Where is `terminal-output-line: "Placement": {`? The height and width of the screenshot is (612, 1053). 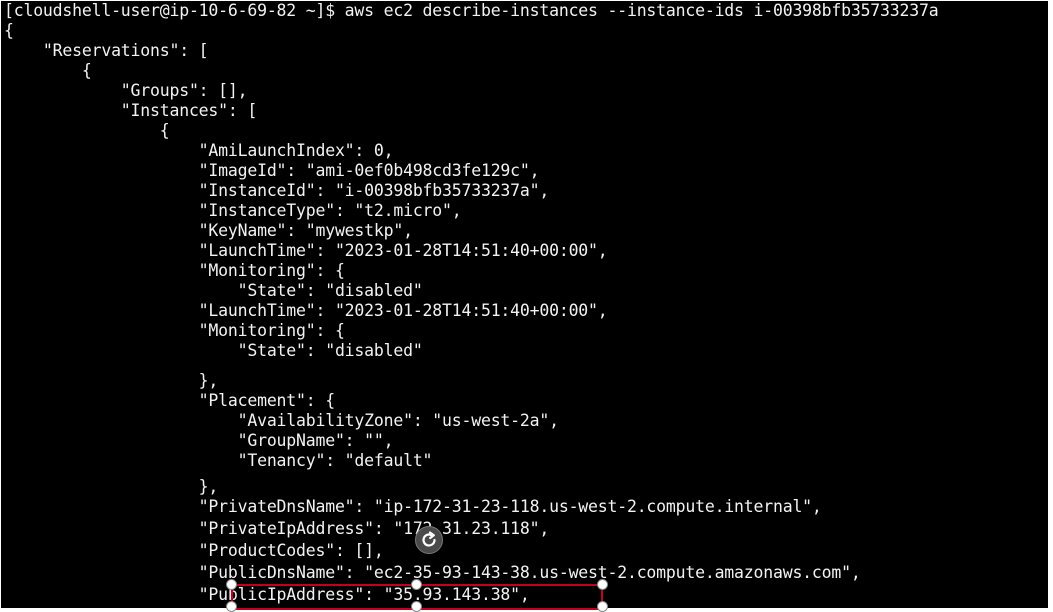 terminal-output-line: "Placement": { is located at coordinates (169, 400).